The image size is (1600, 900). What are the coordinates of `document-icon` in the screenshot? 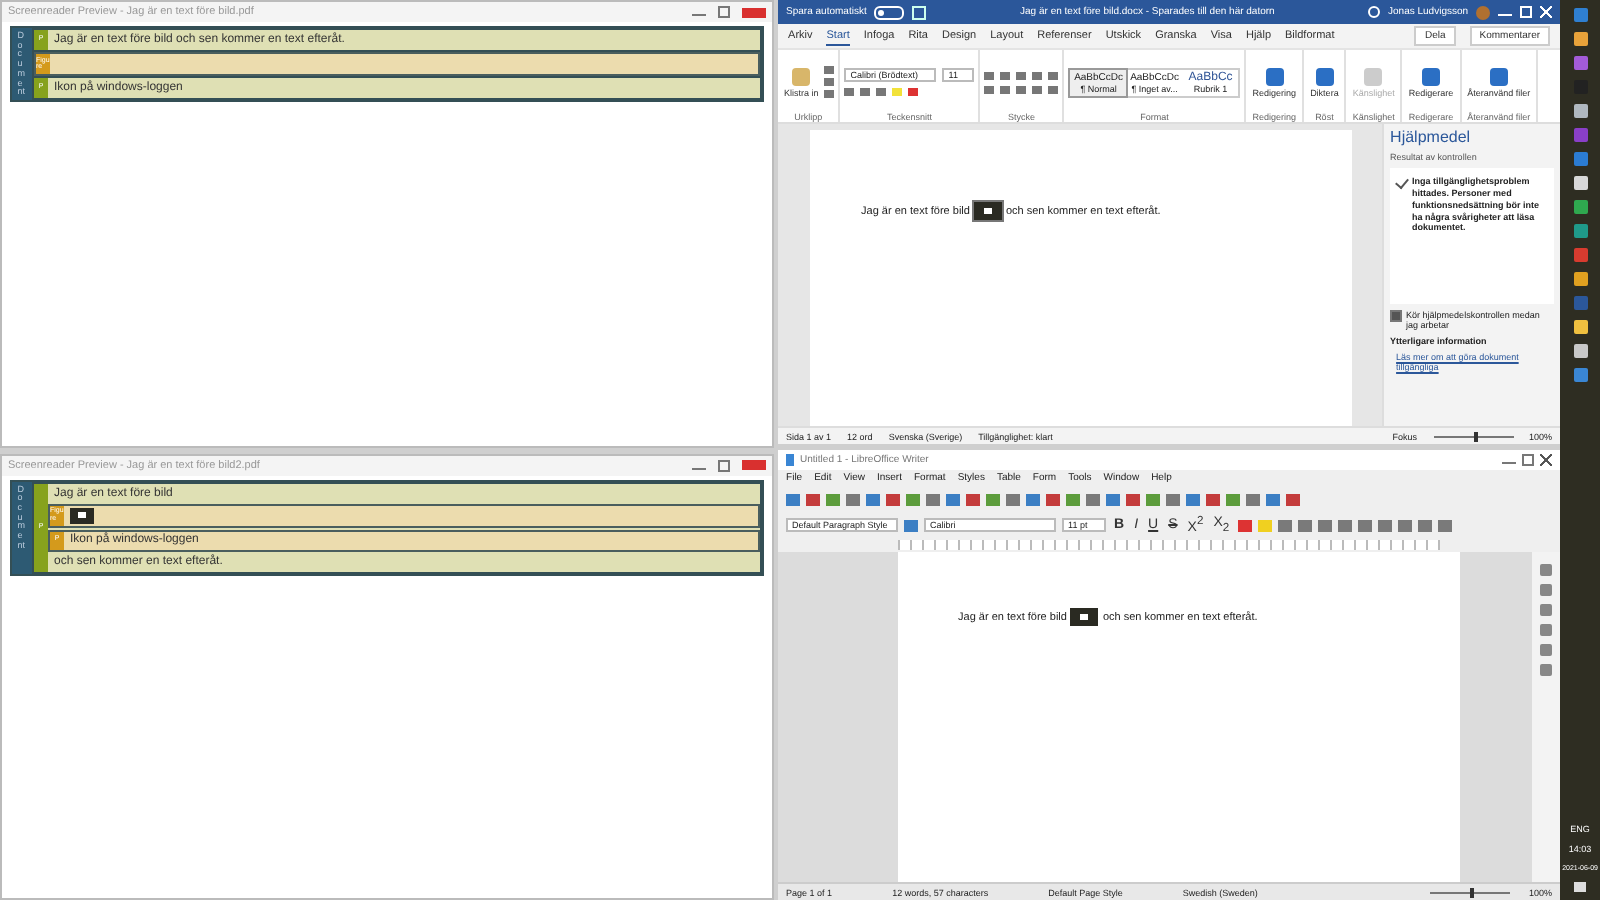 It's located at (790, 460).